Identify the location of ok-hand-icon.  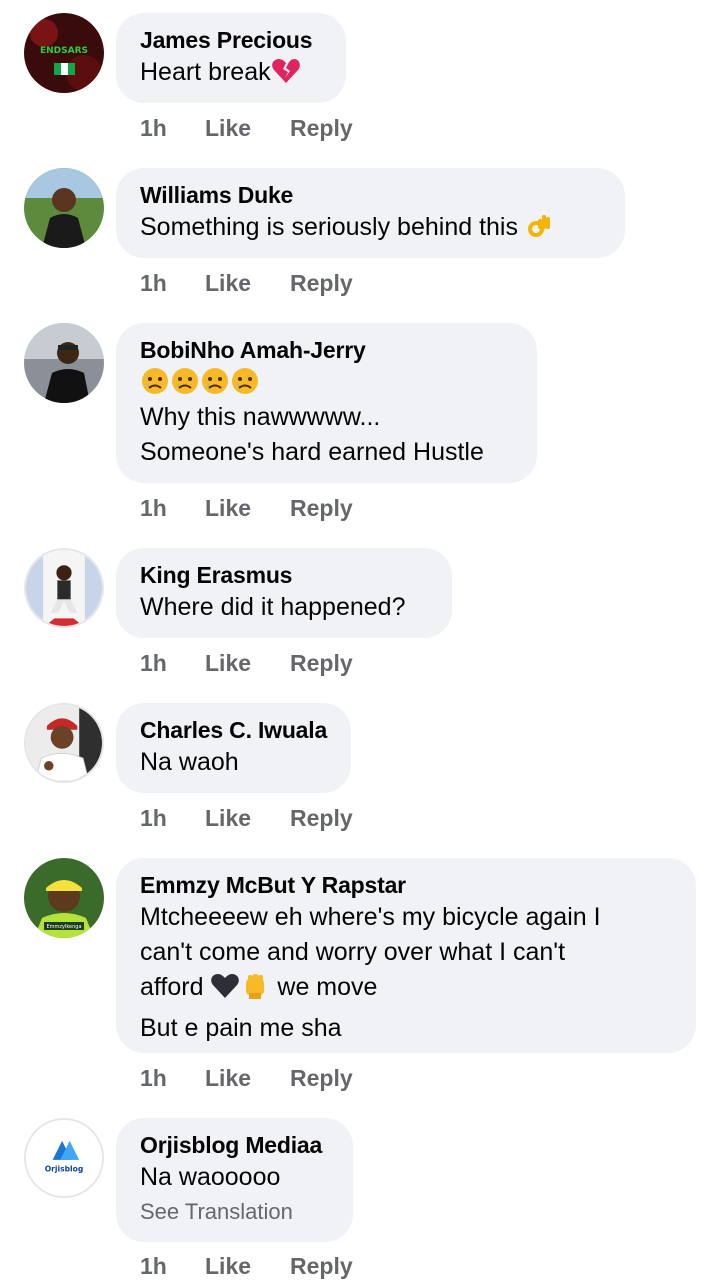
(540, 231).